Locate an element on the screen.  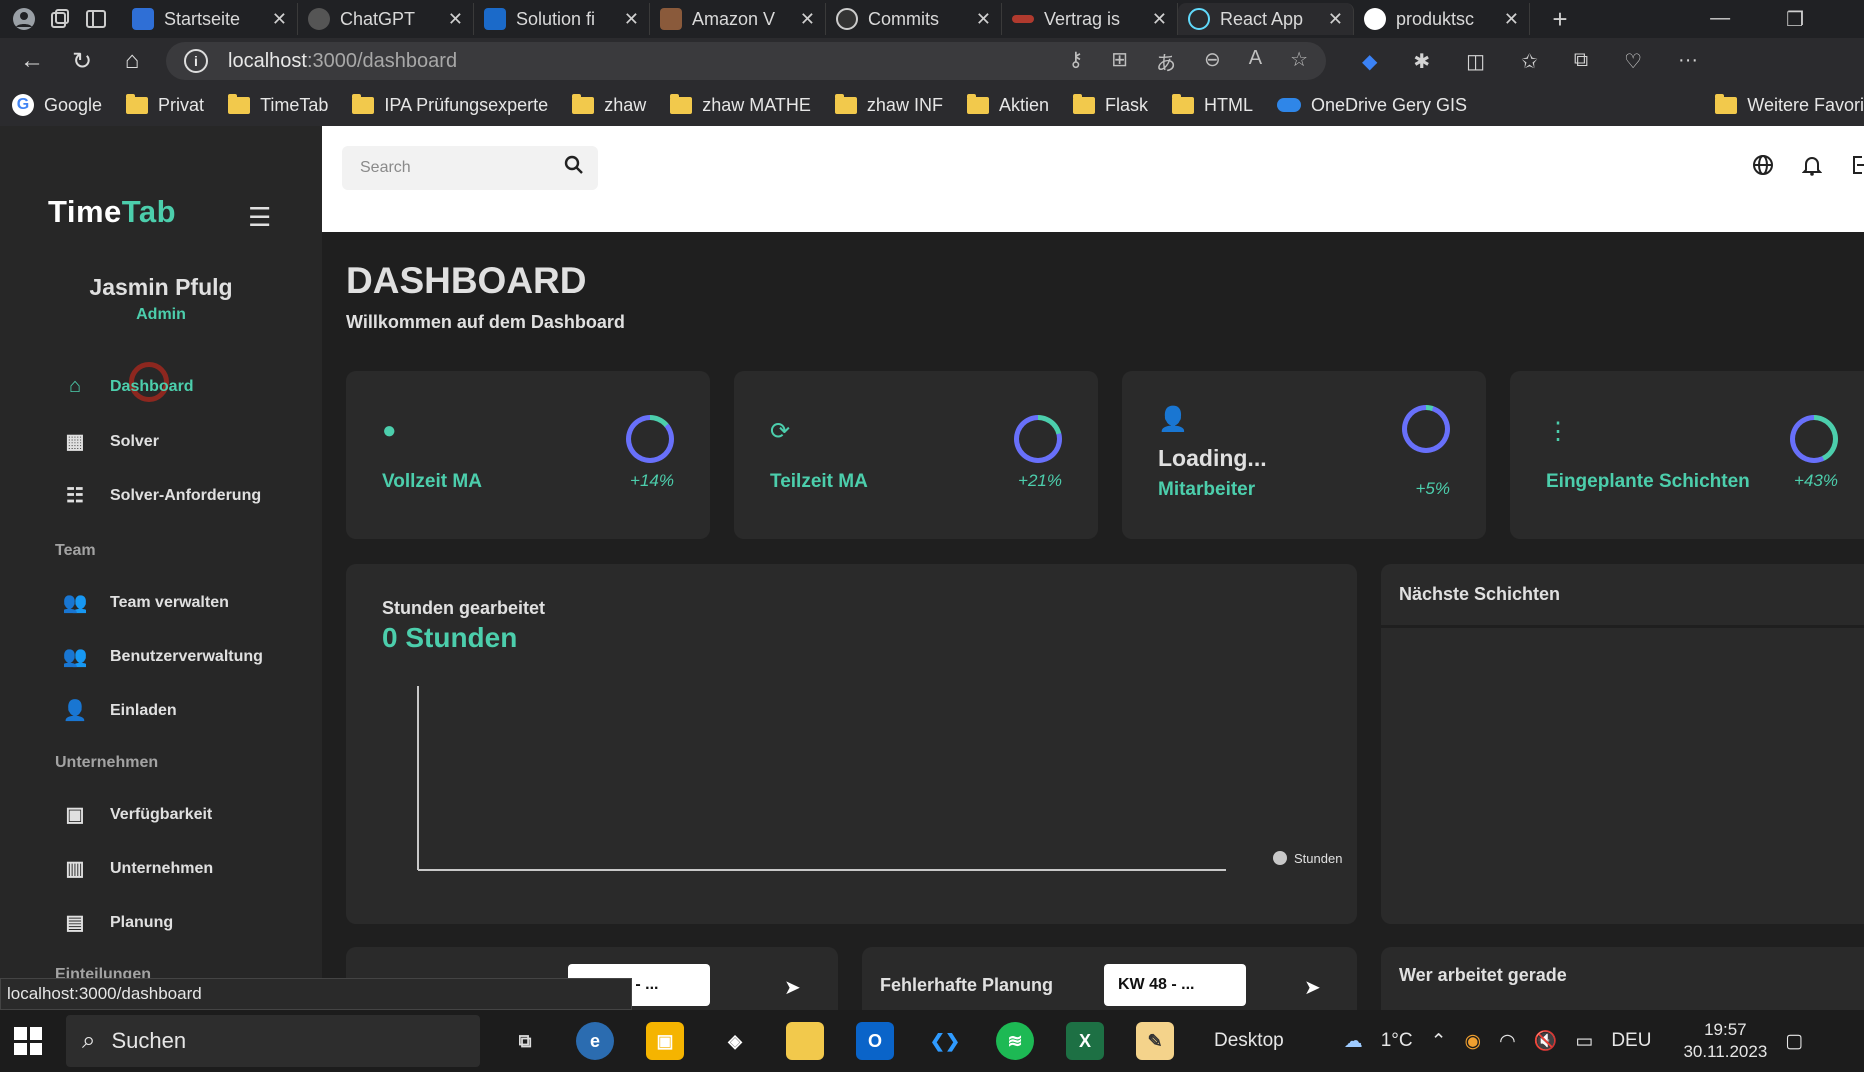
key-icon: ⚷ is located at coordinates (1076, 61).